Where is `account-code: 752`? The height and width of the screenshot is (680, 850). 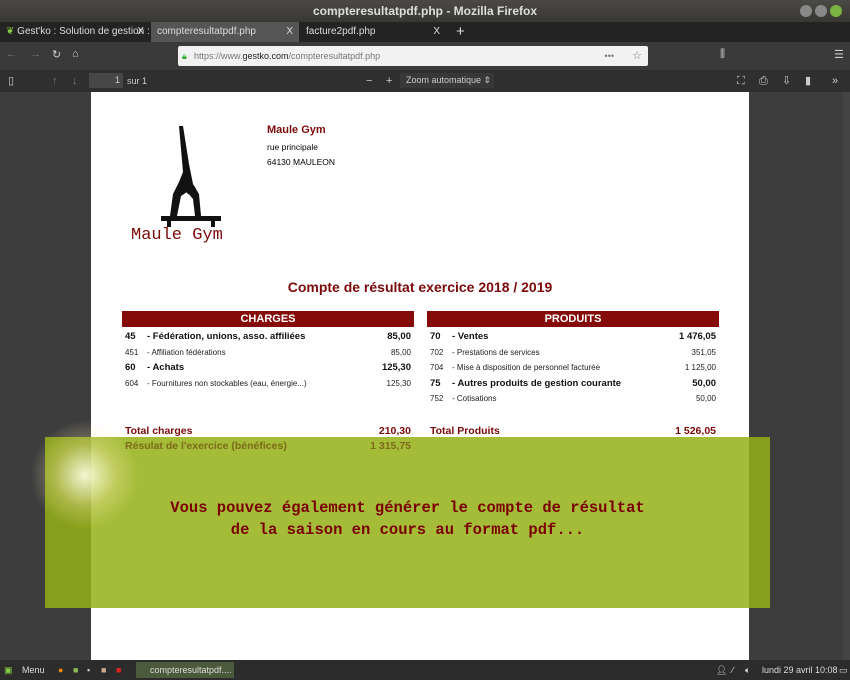
account-code: 752 is located at coordinates (437, 399).